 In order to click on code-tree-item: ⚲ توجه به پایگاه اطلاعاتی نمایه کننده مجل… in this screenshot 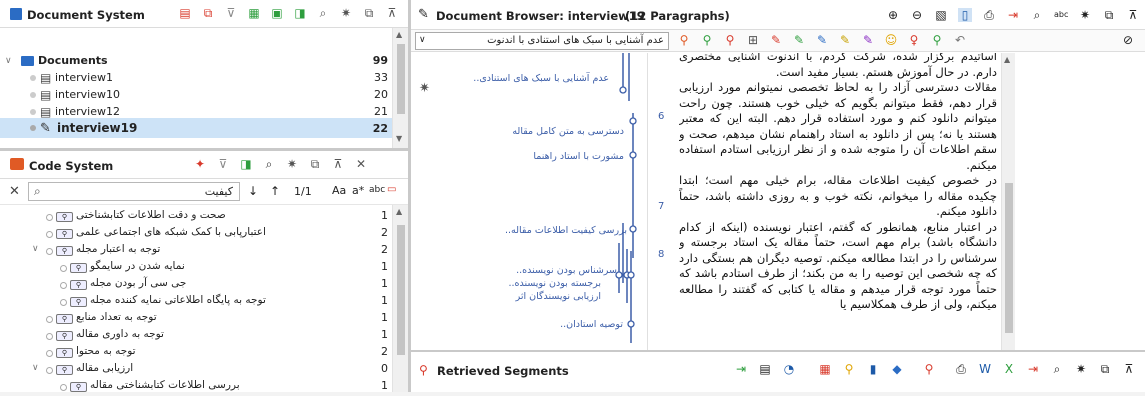, I will do `click(196, 302)`.